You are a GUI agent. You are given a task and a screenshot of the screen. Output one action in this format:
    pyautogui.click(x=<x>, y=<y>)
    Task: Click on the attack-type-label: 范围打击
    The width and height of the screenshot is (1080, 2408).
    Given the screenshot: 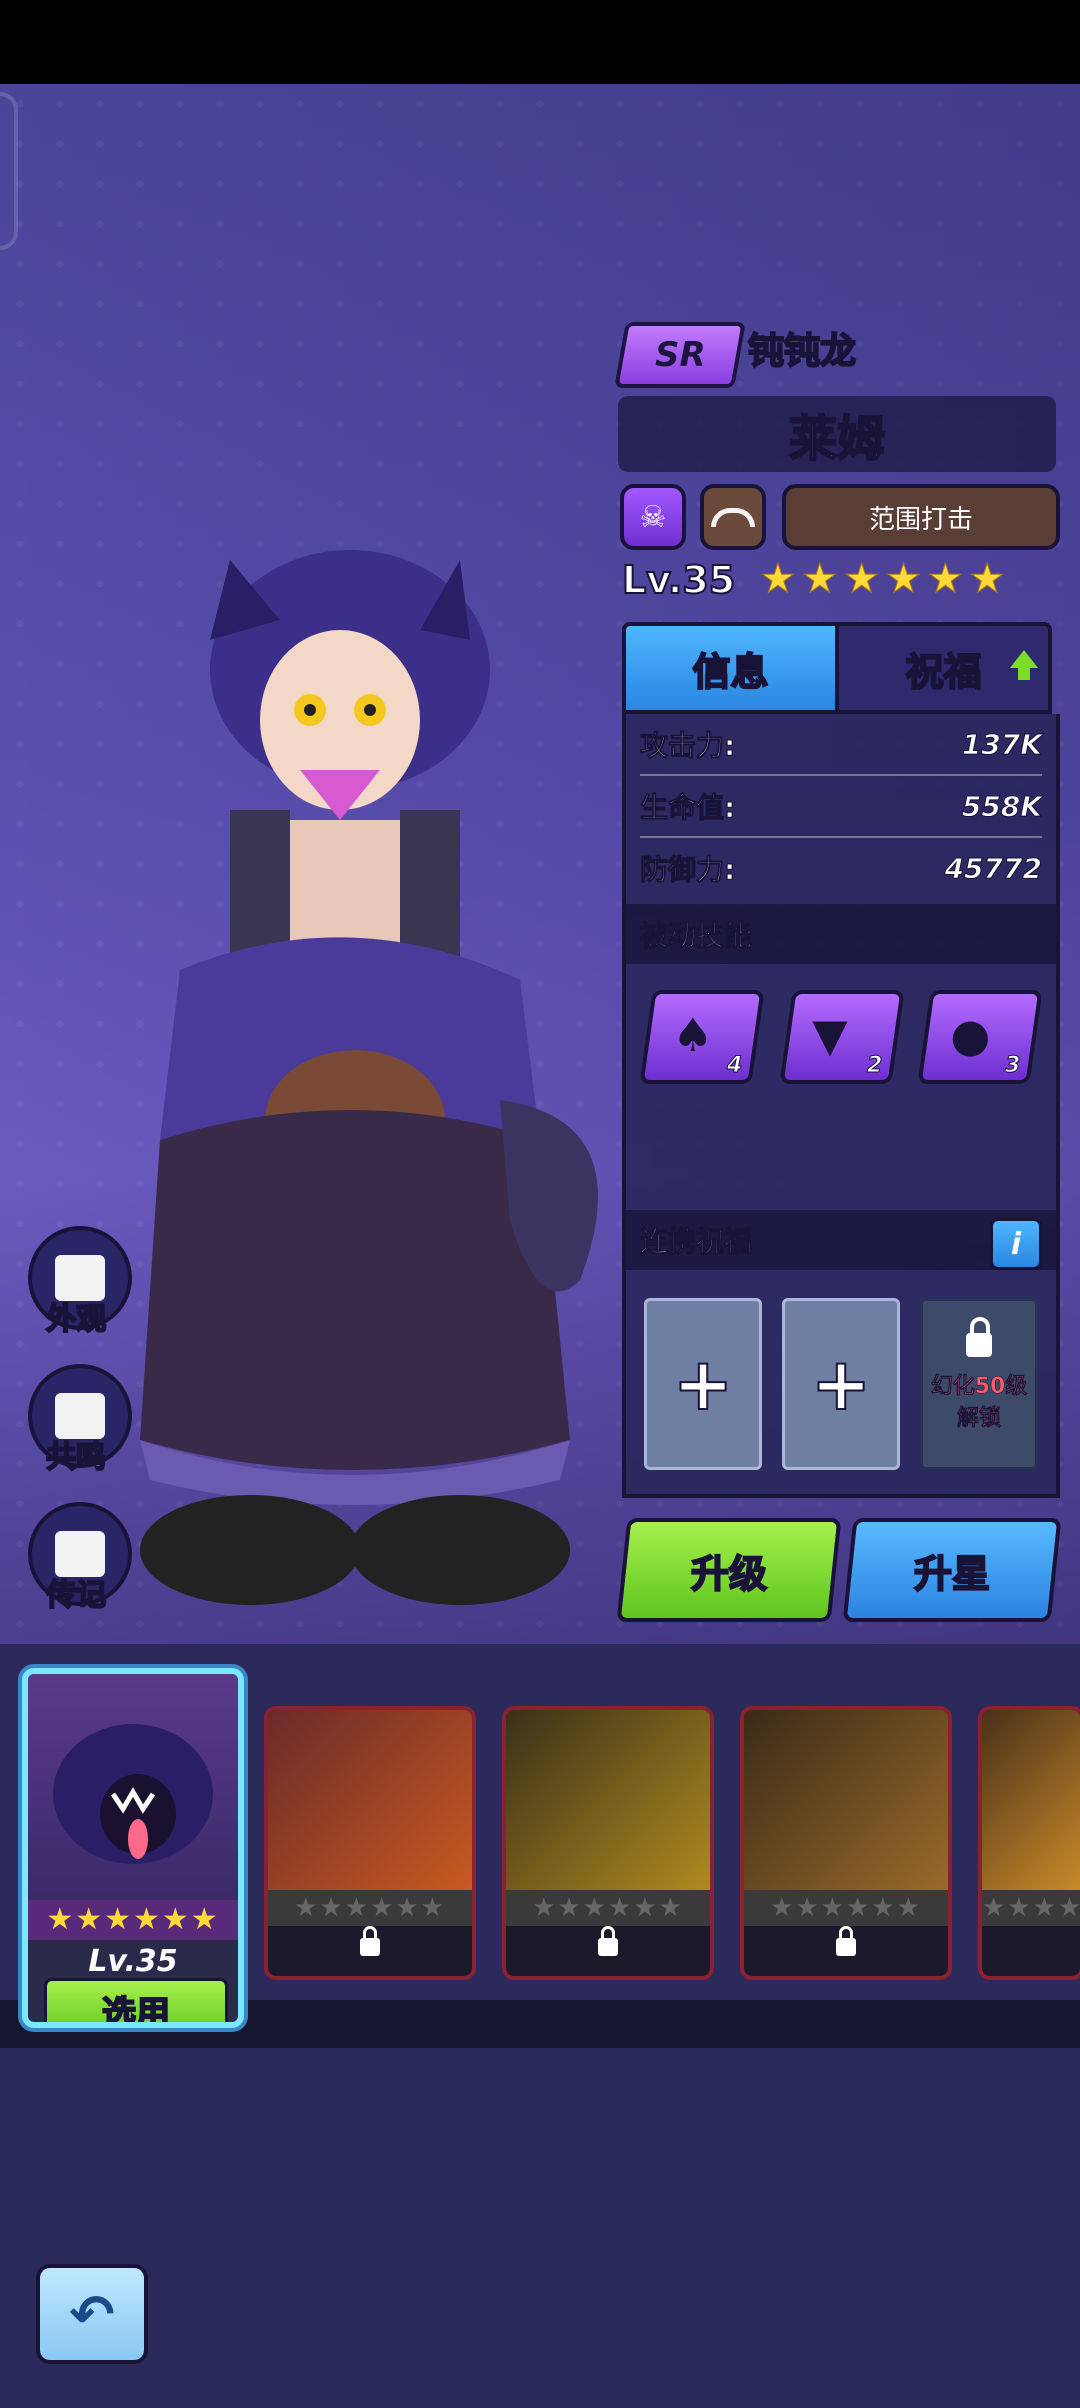 What is the action you would take?
    pyautogui.click(x=921, y=517)
    